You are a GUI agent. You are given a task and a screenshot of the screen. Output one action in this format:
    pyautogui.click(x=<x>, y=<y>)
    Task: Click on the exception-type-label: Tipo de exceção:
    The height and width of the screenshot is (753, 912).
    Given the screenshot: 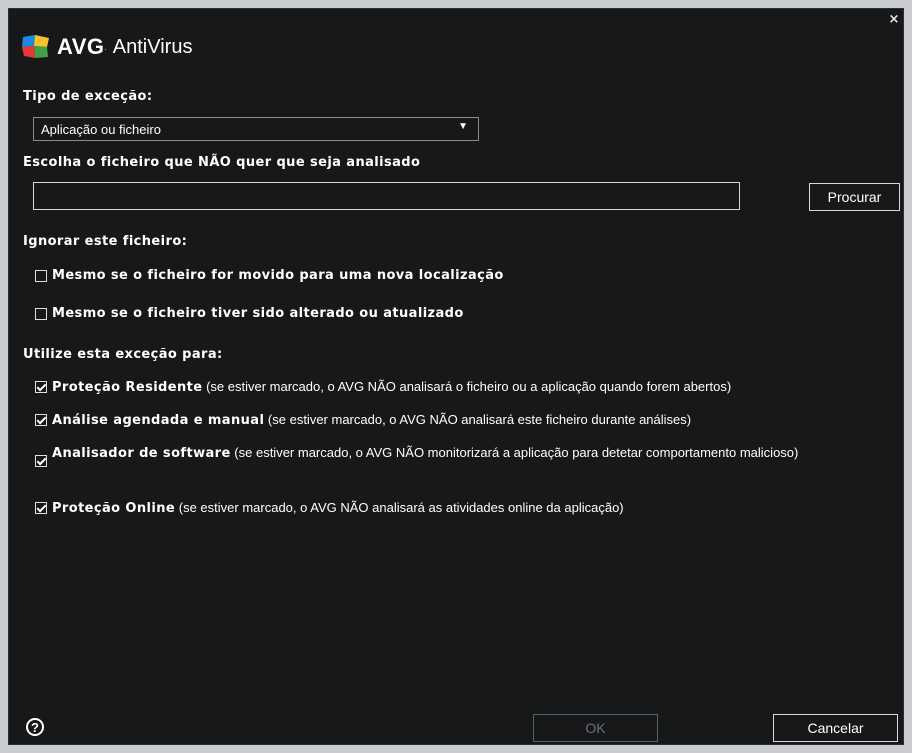 What is the action you would take?
    pyautogui.click(x=88, y=96)
    